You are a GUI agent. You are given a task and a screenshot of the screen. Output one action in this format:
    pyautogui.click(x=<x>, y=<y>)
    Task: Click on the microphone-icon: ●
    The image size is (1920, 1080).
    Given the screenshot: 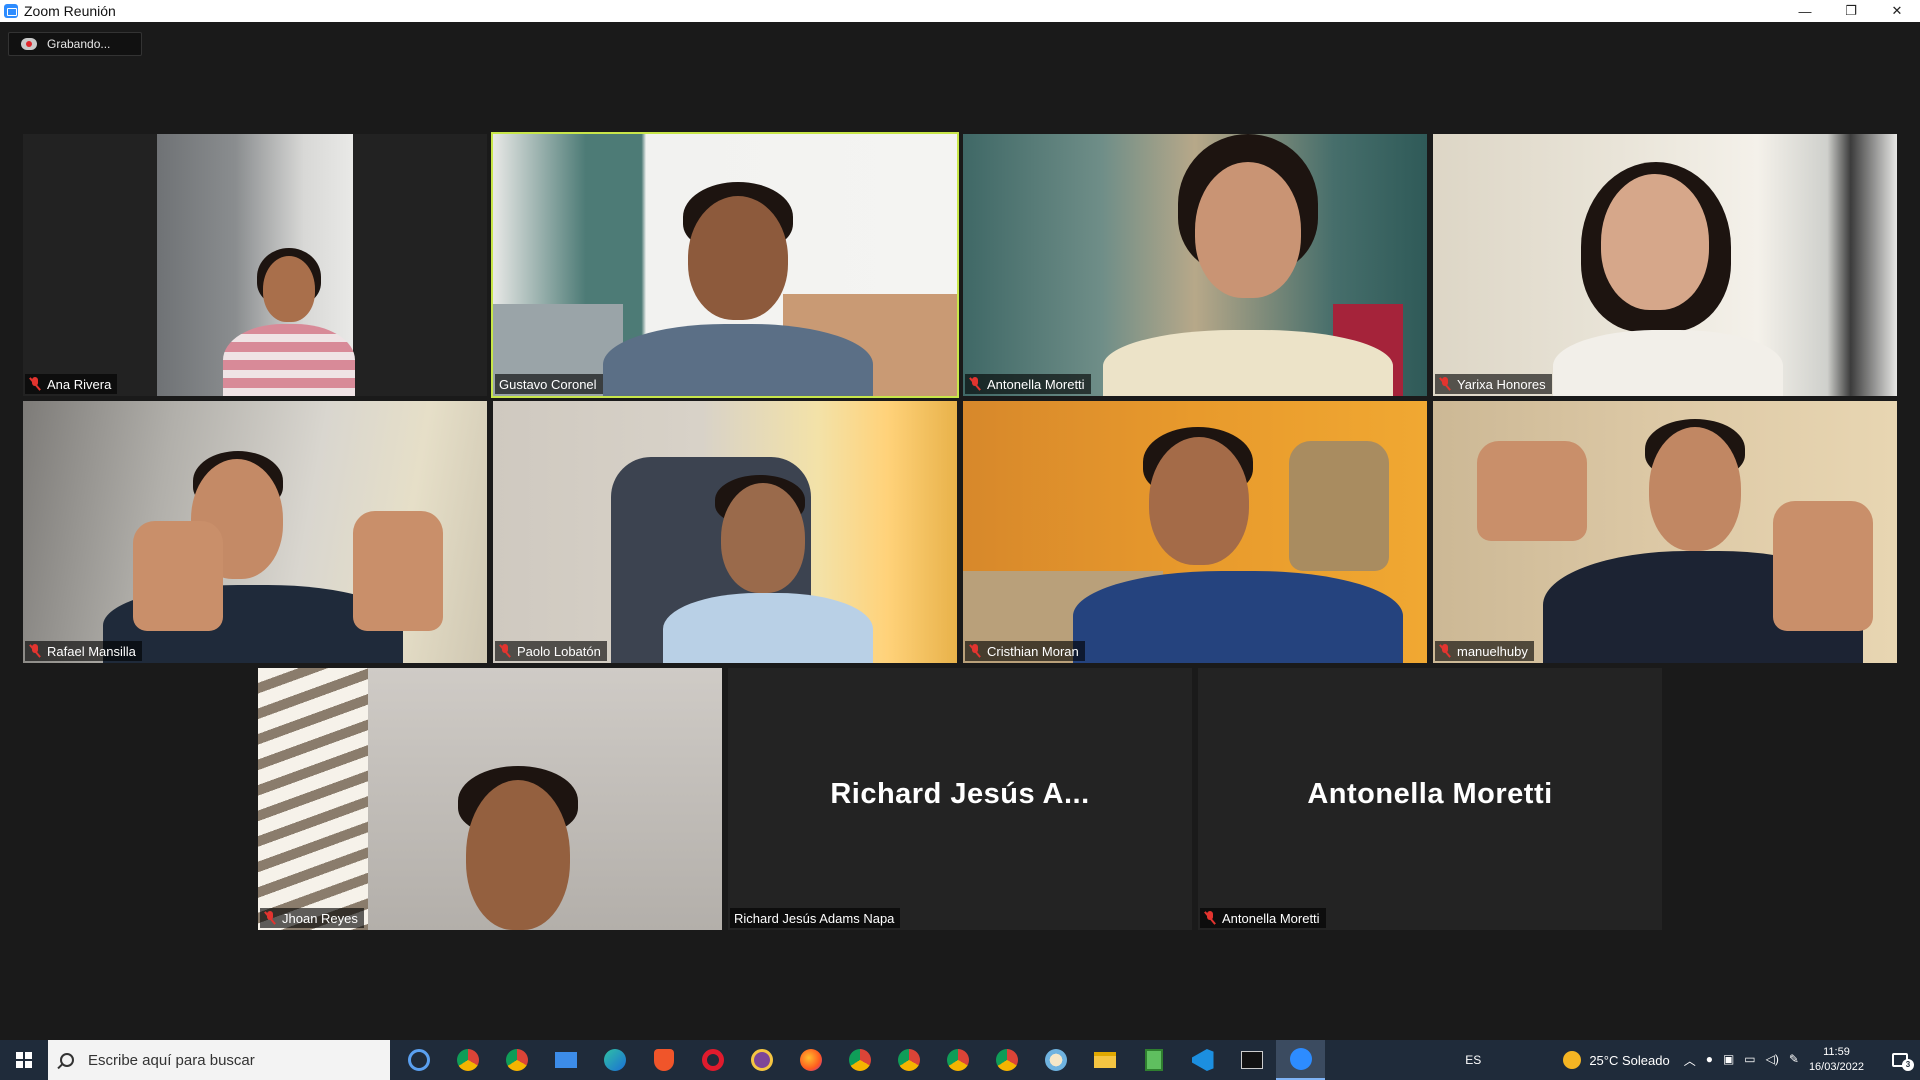 What is the action you would take?
    pyautogui.click(x=1709, y=1060)
    